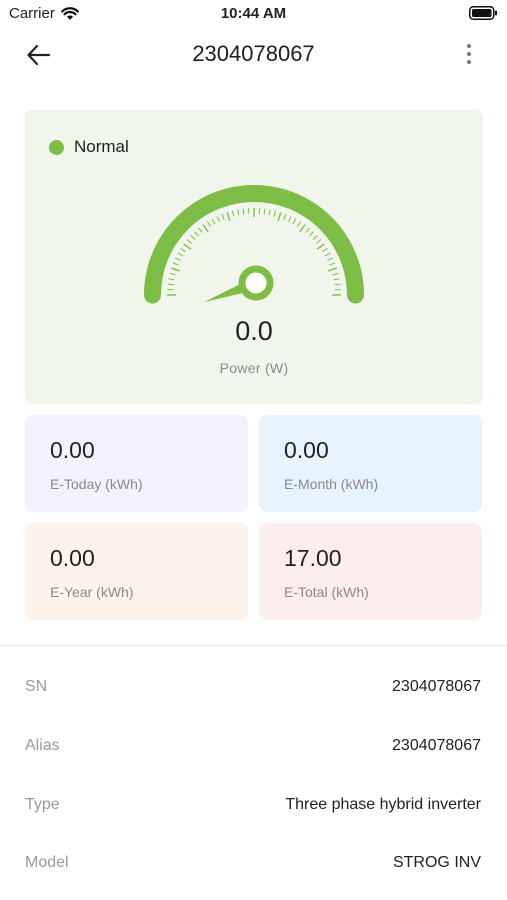 The width and height of the screenshot is (507, 900). What do you see at coordinates (254, 331) in the screenshot?
I see `power-value: 0.0` at bounding box center [254, 331].